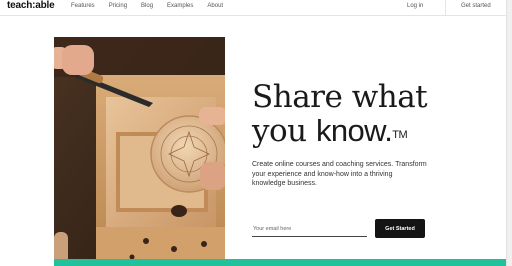  What do you see at coordinates (280, 262) in the screenshot?
I see `teal-accent-bar` at bounding box center [280, 262].